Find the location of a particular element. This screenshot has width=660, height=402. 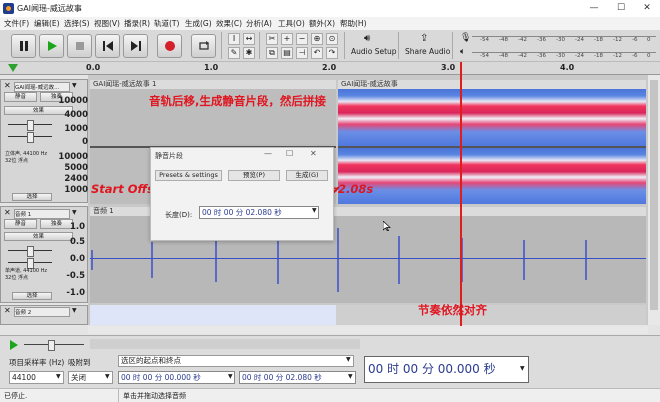

window-title: GAI闻瑶-威远故事 is located at coordinates (49, 8).